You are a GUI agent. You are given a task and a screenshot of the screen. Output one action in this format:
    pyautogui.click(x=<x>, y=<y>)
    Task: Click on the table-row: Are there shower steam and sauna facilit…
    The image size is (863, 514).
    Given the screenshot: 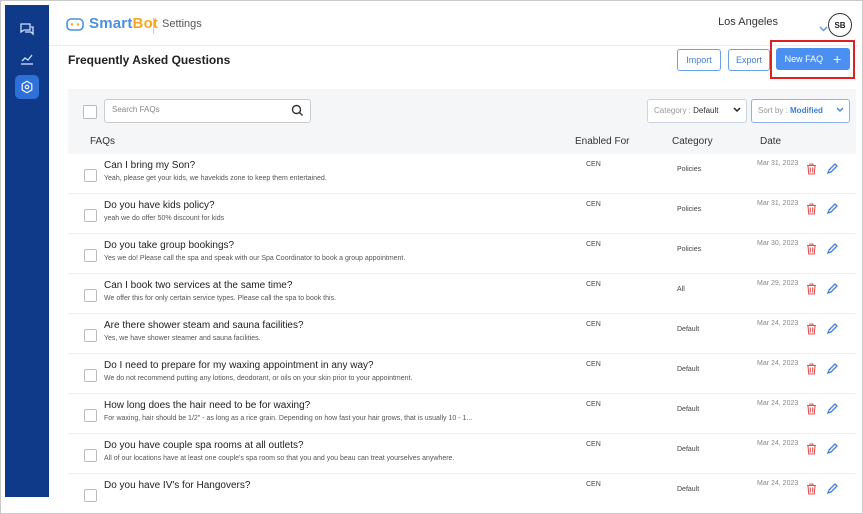 What is the action you would take?
    pyautogui.click(x=462, y=334)
    